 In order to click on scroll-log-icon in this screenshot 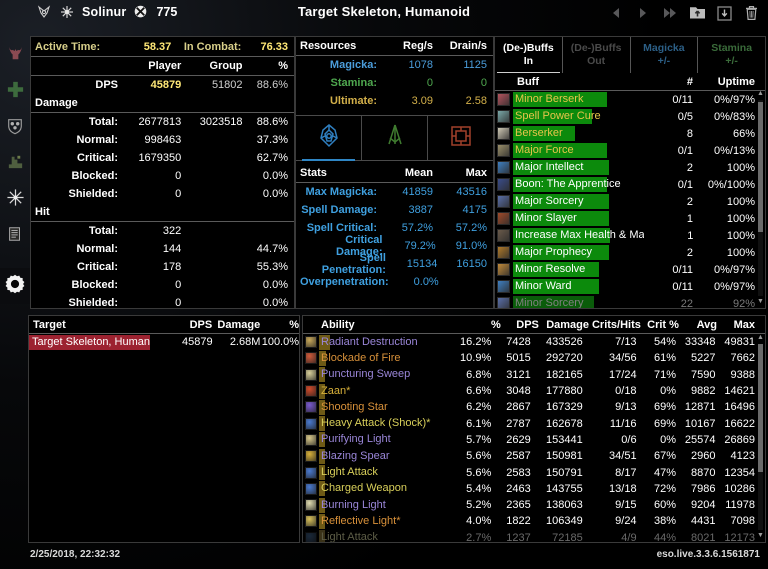, I will do `click(15, 236)`.